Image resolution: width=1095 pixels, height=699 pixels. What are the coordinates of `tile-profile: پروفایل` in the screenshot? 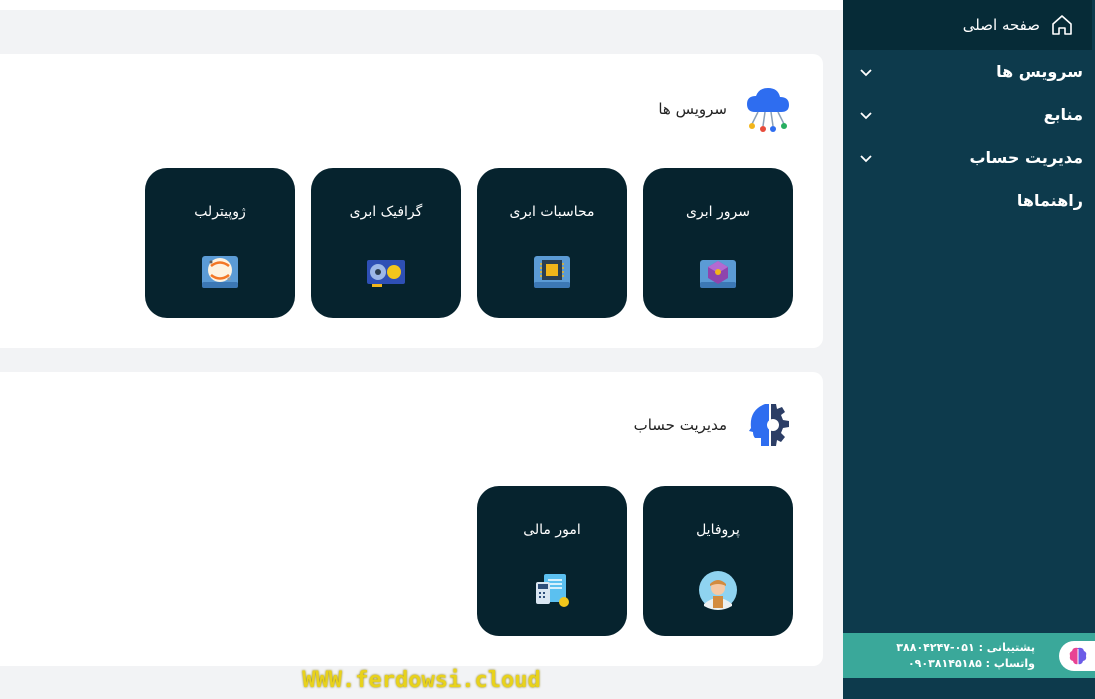 It's located at (718, 561).